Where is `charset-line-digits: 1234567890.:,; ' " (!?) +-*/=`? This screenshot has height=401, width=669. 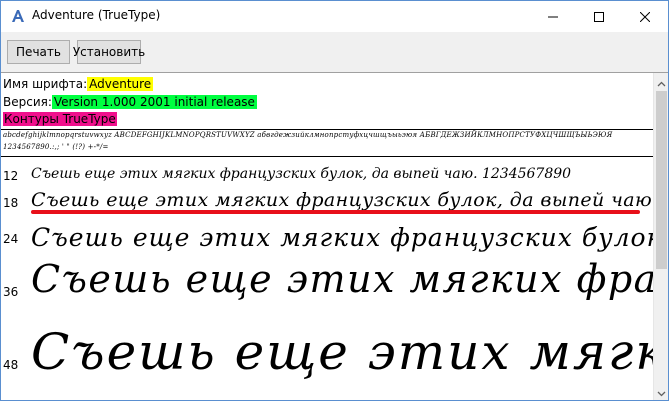 charset-line-digits: 1234567890.:,; ' " (!?) +-*/= is located at coordinates (56, 147).